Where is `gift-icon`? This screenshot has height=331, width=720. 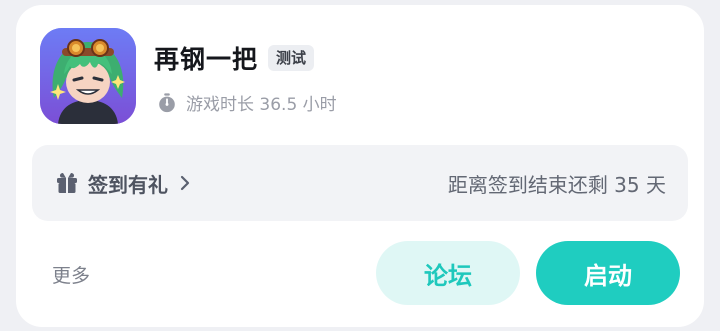
gift-icon is located at coordinates (67, 183).